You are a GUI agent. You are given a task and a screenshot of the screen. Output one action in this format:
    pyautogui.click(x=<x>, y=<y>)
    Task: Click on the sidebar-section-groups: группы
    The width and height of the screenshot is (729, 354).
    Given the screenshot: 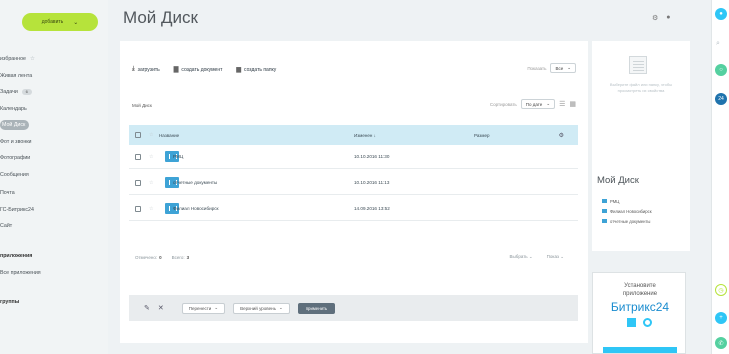 What is the action you would take?
    pyautogui.click(x=9, y=302)
    